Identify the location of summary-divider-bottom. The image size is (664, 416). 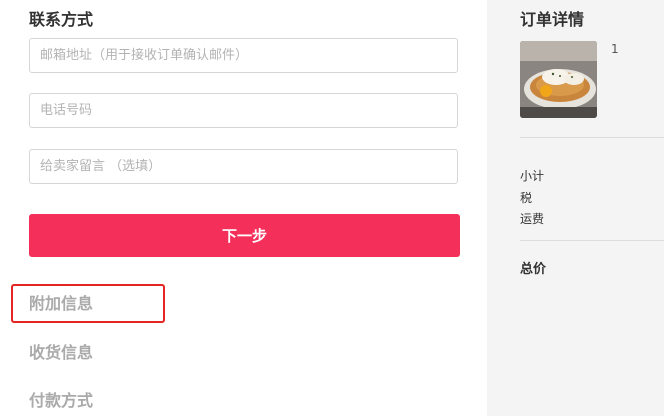
(592, 240).